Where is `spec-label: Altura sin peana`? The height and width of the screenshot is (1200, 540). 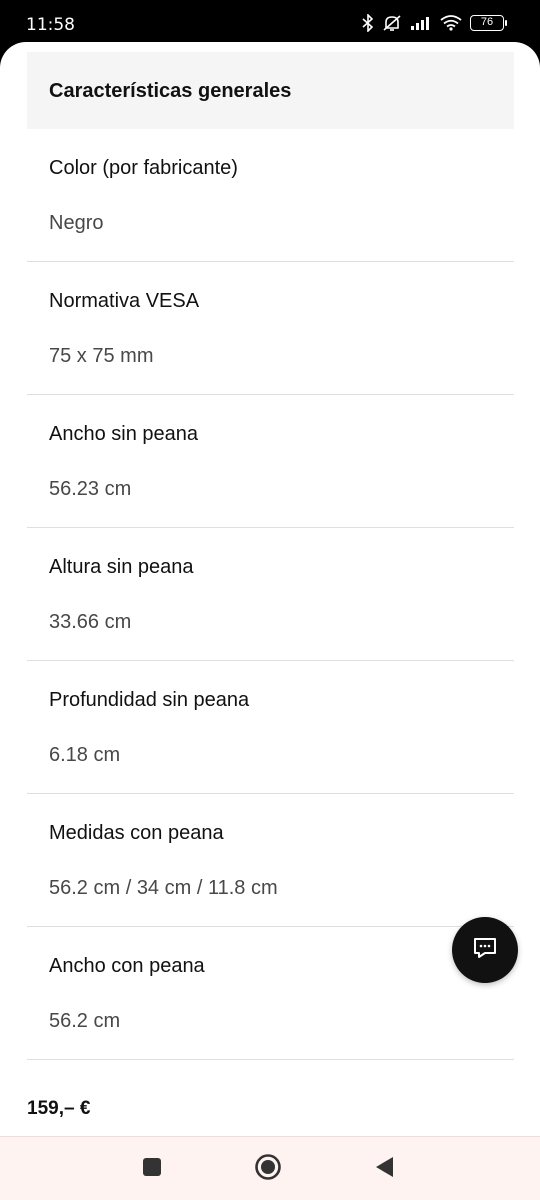 spec-label: Altura sin peana is located at coordinates (121, 567).